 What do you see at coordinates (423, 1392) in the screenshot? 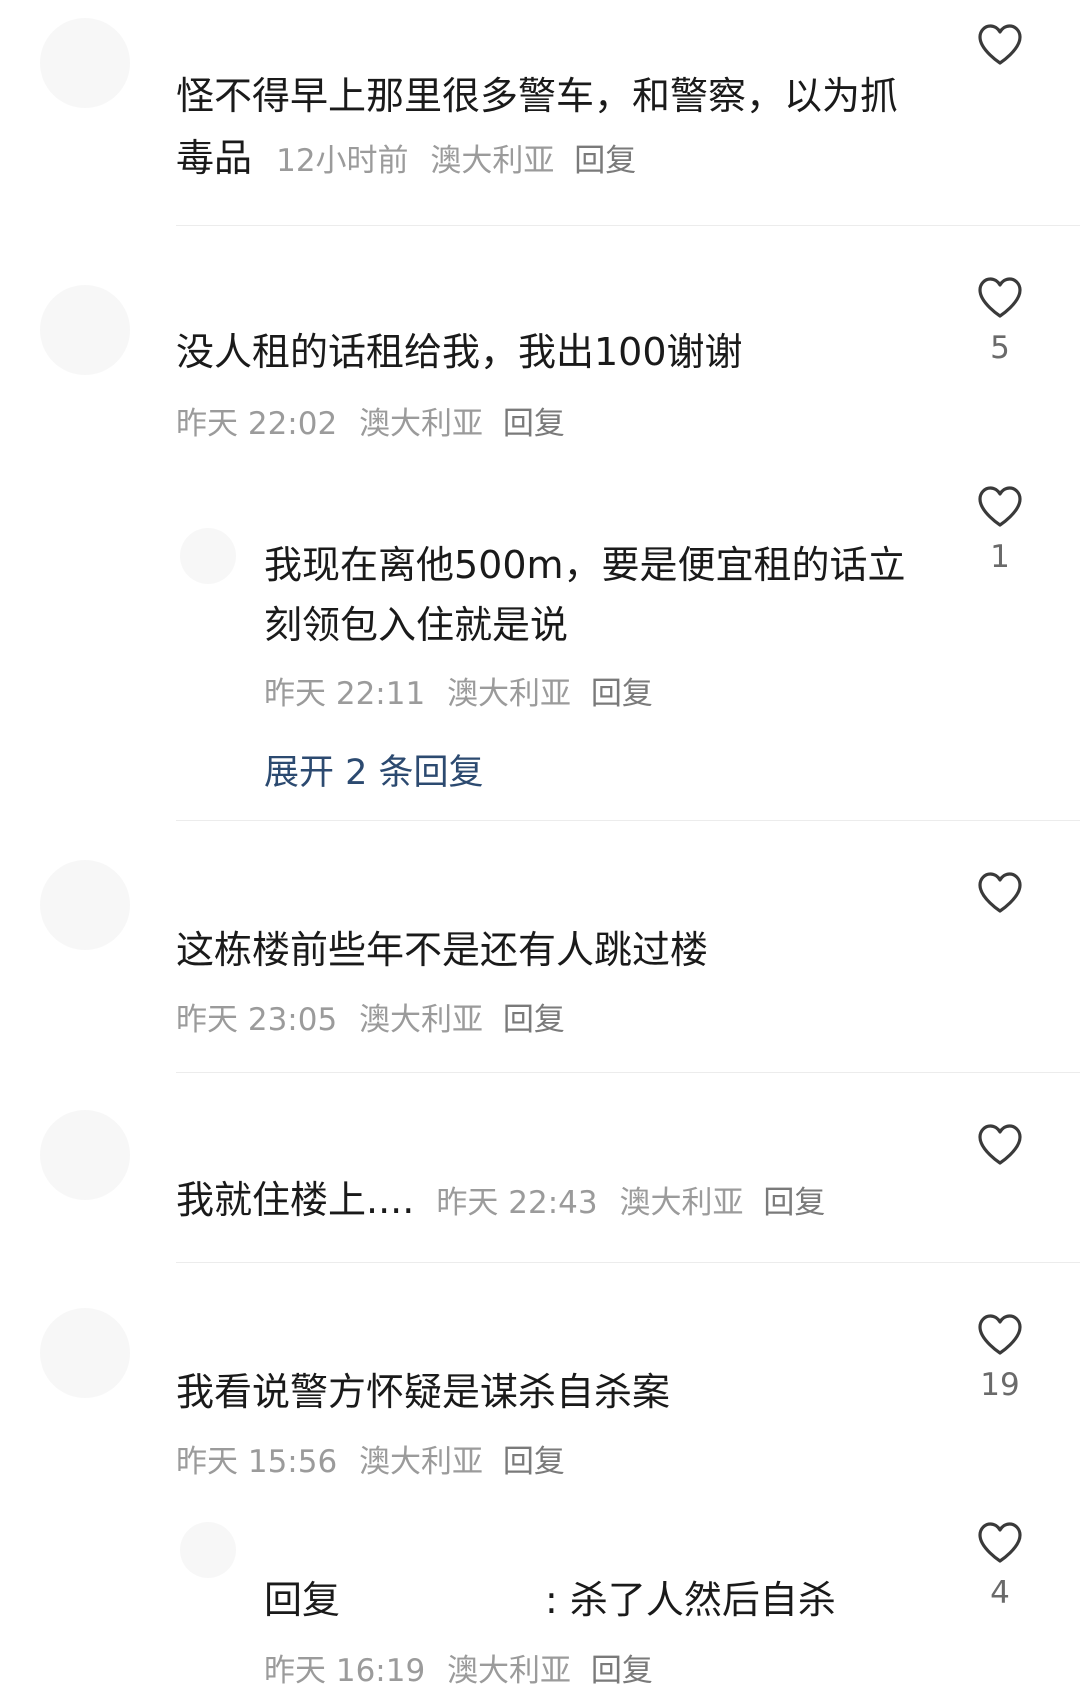
I see `comment-text: 我看说警方怀疑是谋杀自杀案` at bounding box center [423, 1392].